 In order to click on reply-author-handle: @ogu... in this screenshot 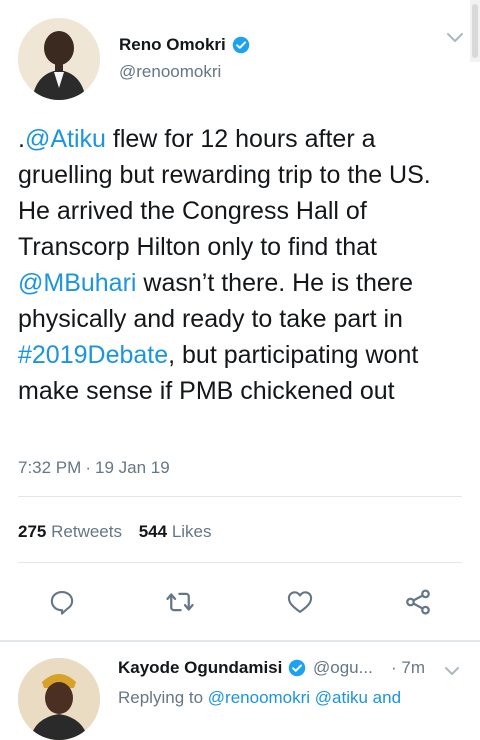, I will do `click(343, 668)`.